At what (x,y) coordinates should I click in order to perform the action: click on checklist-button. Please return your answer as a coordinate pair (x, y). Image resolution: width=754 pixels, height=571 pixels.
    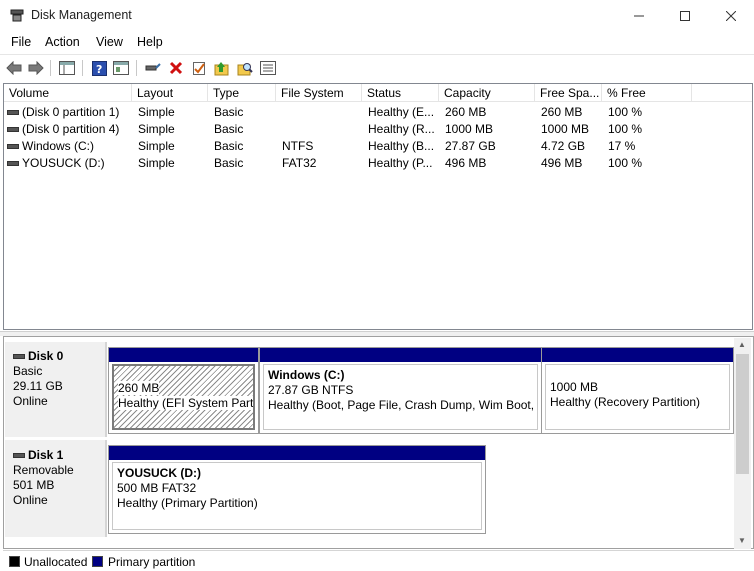
    Looking at the image, I should click on (199, 68).